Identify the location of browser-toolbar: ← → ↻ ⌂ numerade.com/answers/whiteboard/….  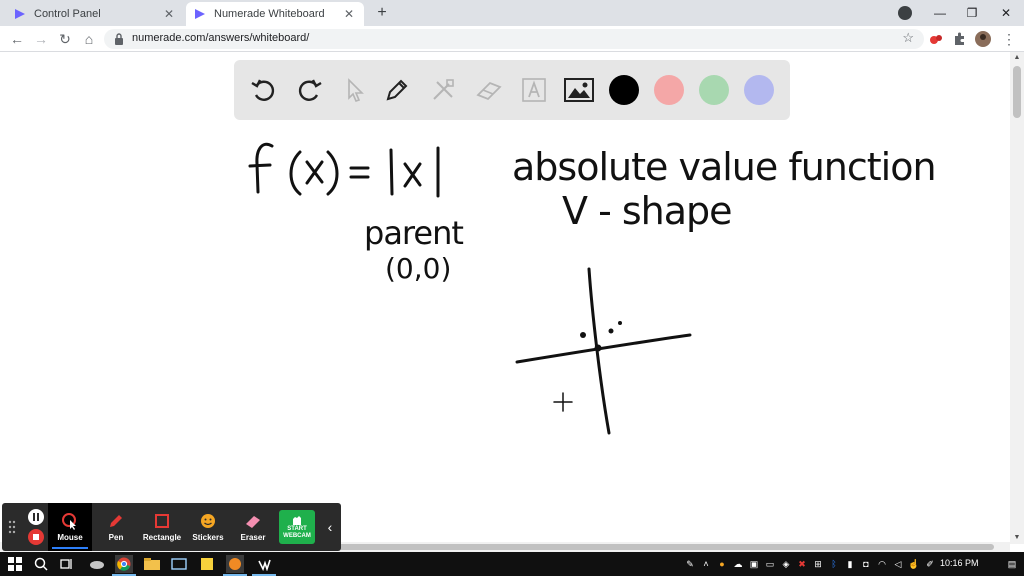
(512, 39).